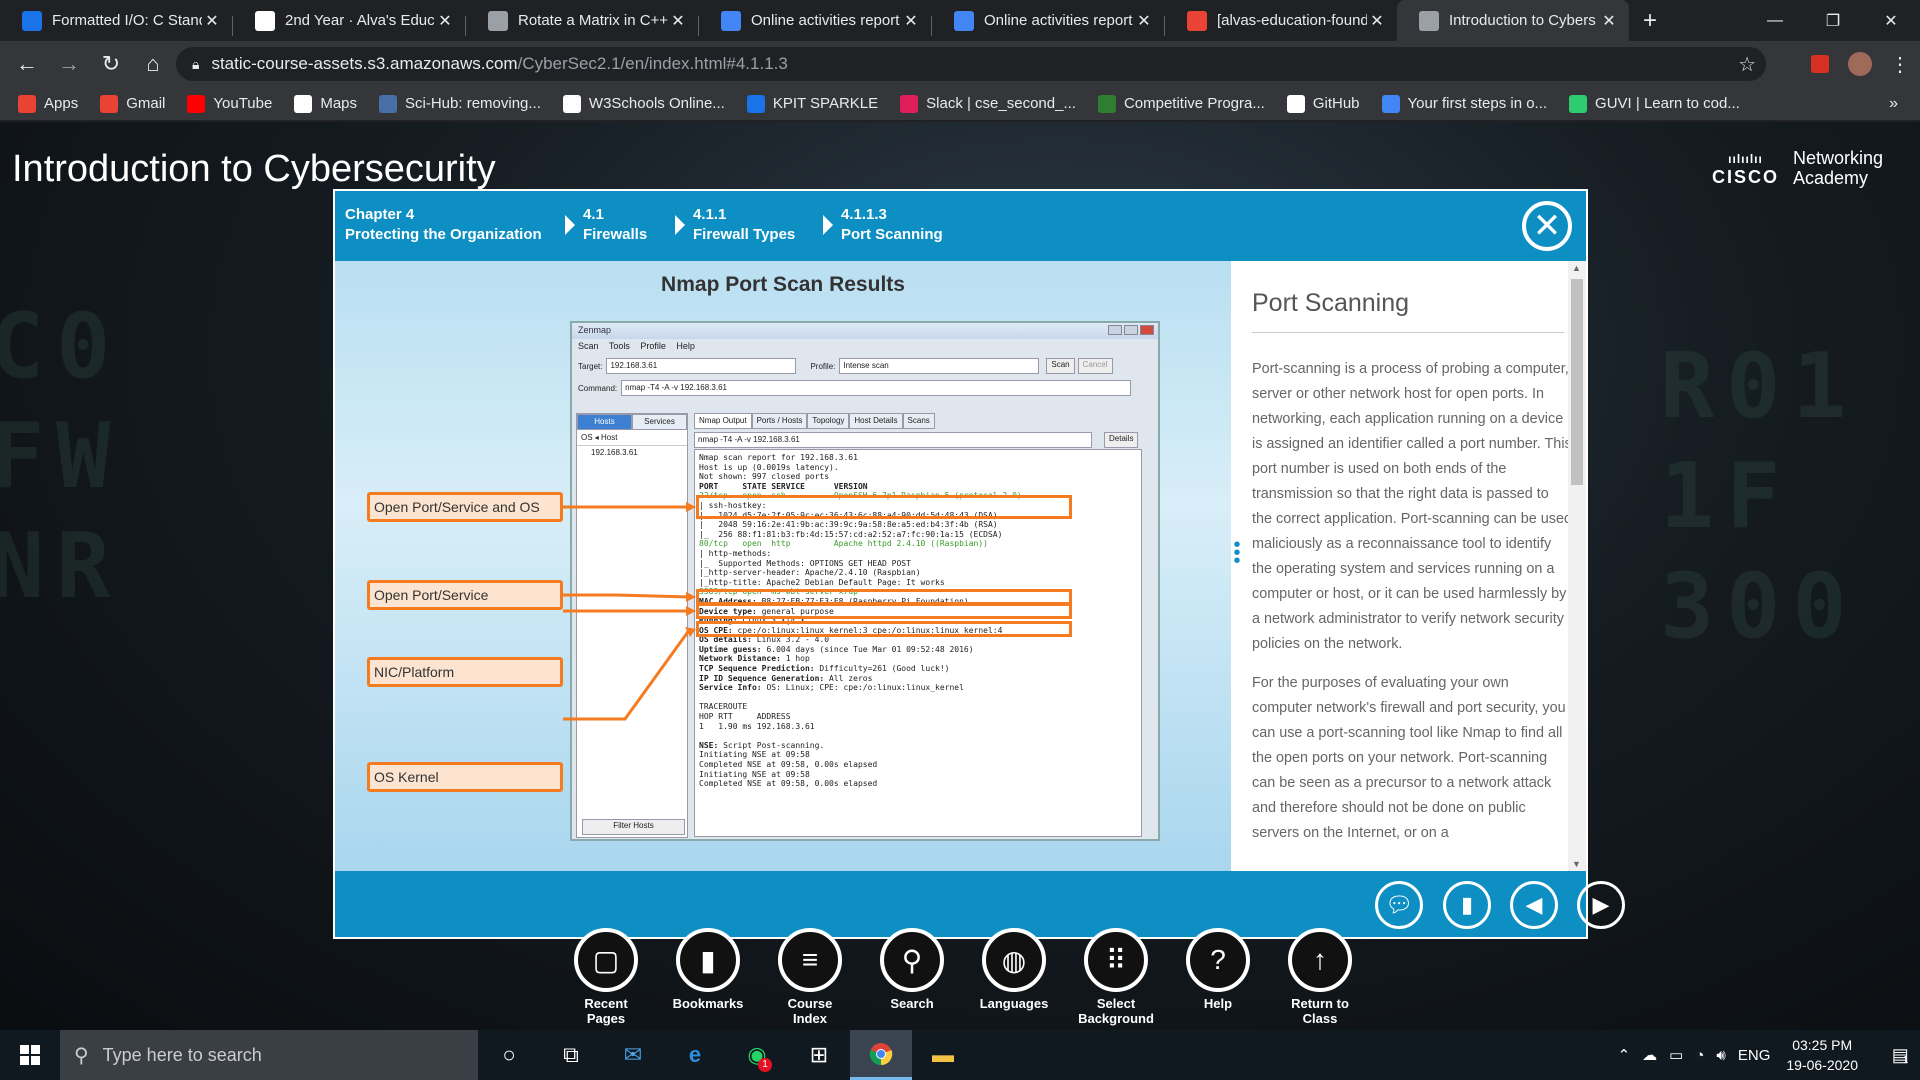 The image size is (1920, 1080). I want to click on menu-kebab-icon: ⋮, so click(1900, 64).